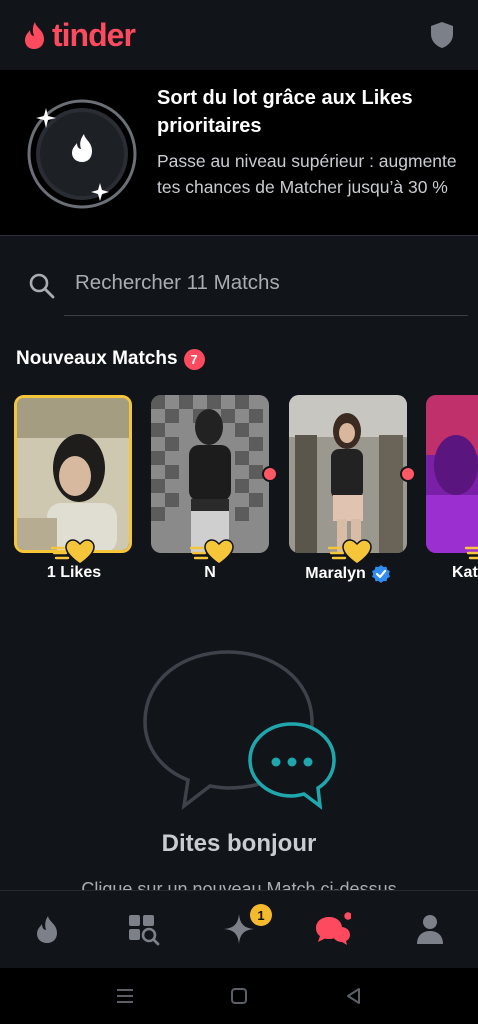  Describe the element at coordinates (125, 996) in the screenshot. I see `recent-apps-icon` at that location.